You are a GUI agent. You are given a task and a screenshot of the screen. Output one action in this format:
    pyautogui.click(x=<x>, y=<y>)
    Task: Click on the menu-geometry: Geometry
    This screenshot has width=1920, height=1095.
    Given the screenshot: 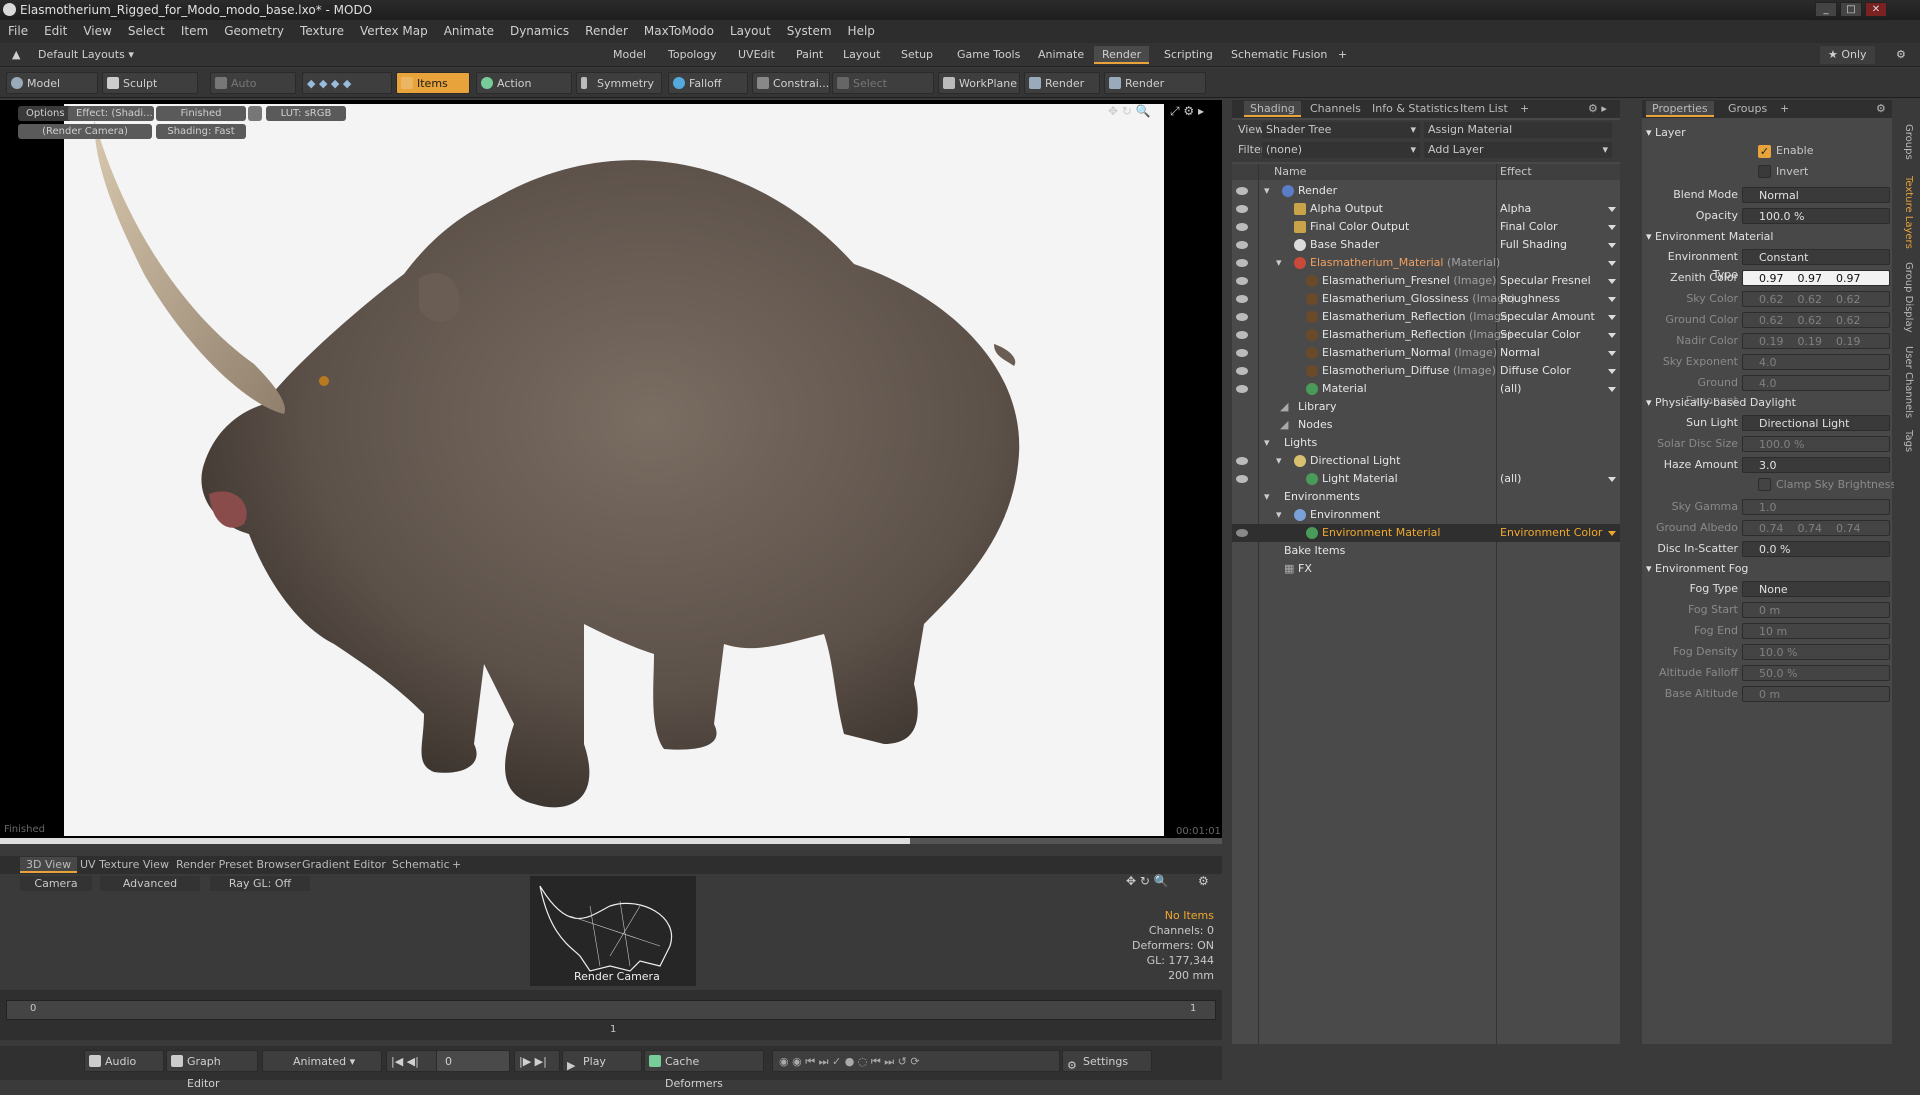 What is the action you would take?
    pyautogui.click(x=254, y=31)
    